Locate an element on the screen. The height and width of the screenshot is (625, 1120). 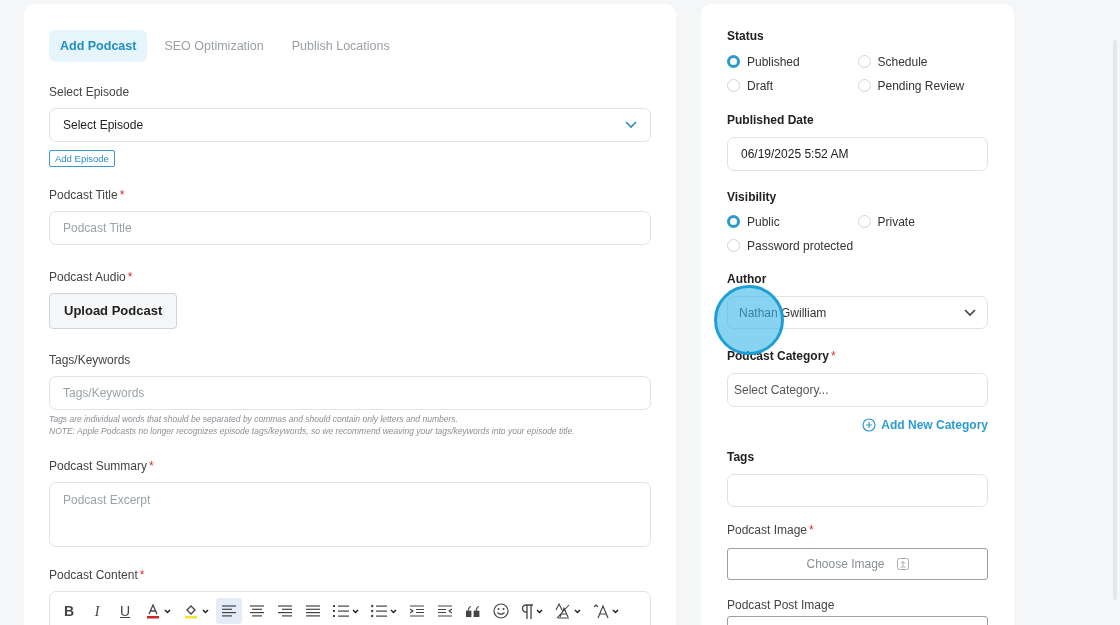
field-label: Visibility is located at coordinates (752, 197).